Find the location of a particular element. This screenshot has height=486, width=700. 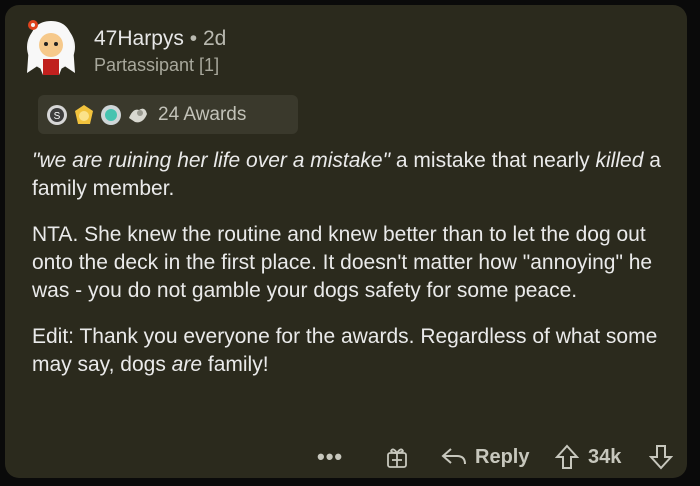

username: 47Harpys is located at coordinates (139, 38).